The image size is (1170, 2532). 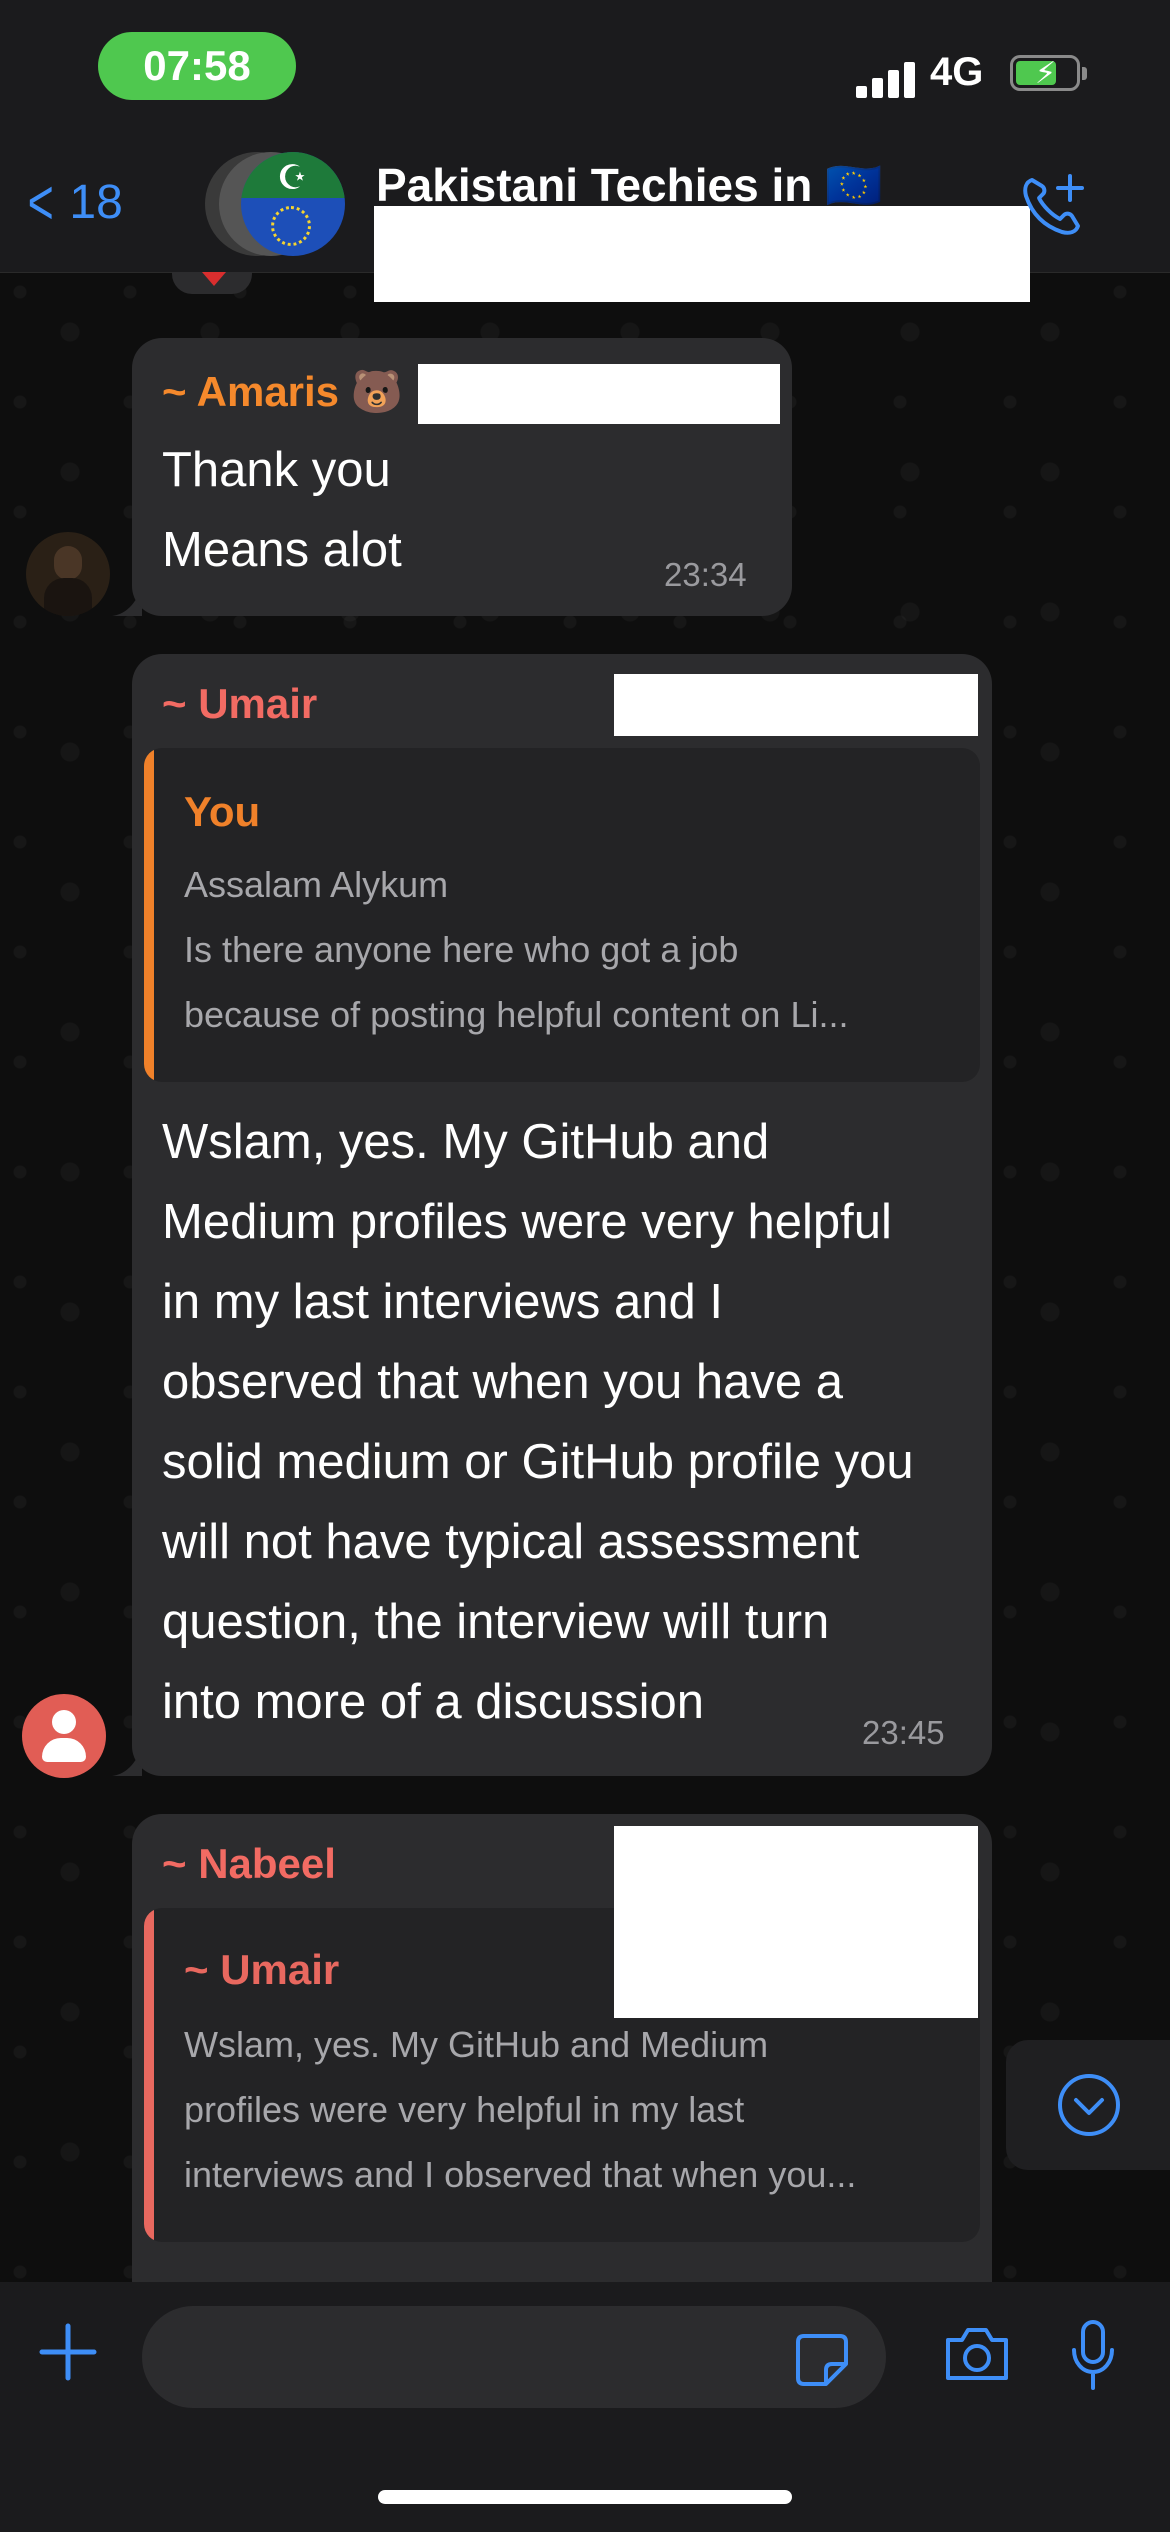 I want to click on message-text: Thank you Means alot, so click(x=282, y=510).